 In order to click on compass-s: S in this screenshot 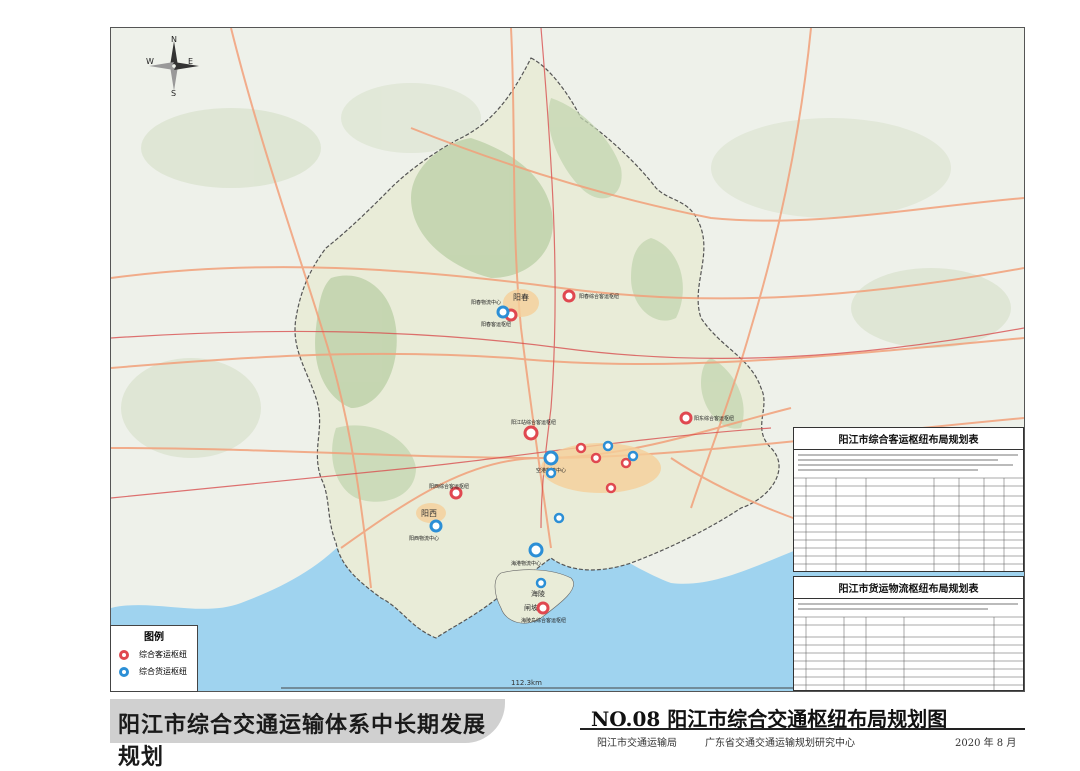, I will do `click(173, 92)`.